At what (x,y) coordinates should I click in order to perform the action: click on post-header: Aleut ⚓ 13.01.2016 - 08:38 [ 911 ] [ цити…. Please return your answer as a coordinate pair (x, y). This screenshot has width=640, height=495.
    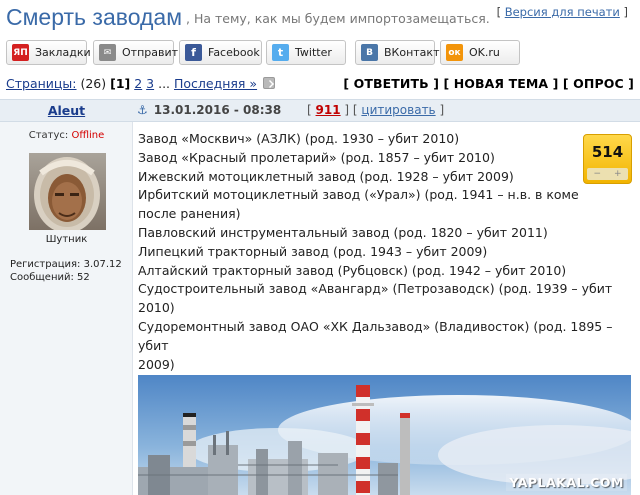
    Looking at the image, I should click on (320, 110).